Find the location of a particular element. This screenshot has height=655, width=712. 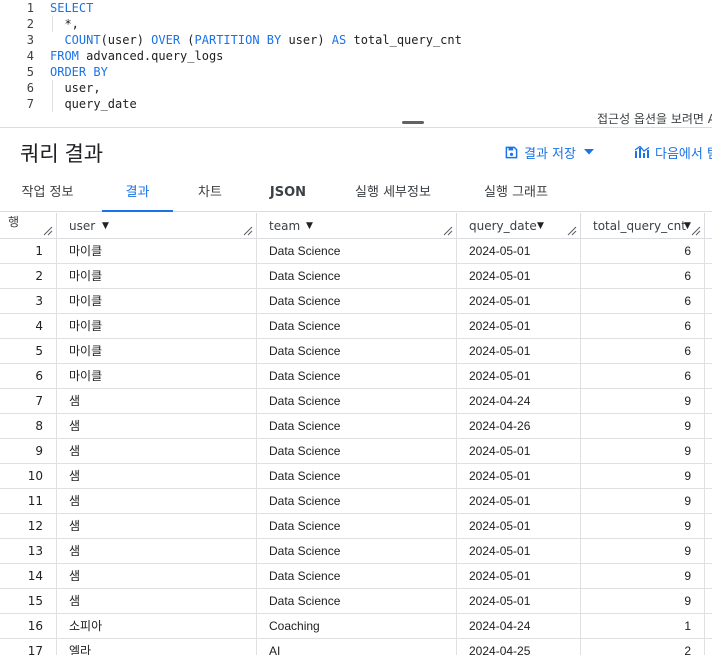

table-row: 12 샘 Data Science 2024-05-01 9 is located at coordinates (356, 526).